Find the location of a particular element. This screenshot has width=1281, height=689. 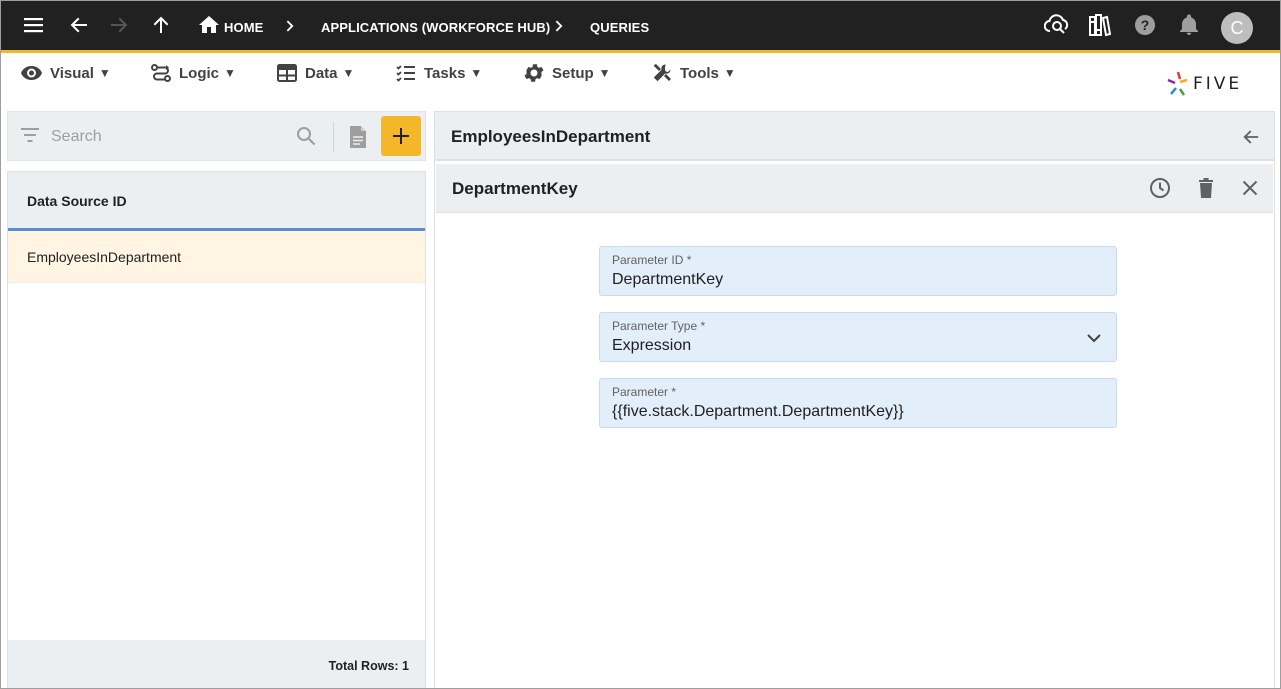

parameter-id-label: Parameter ID * is located at coordinates (652, 260).